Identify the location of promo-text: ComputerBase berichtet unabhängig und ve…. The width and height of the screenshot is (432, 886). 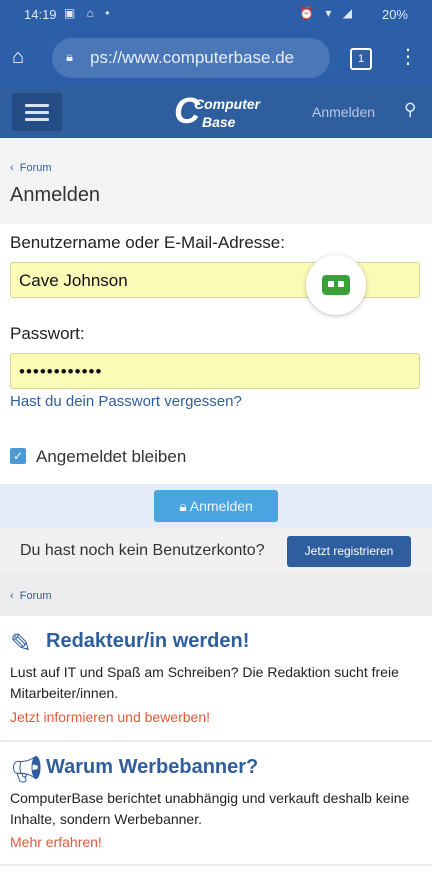
(210, 808).